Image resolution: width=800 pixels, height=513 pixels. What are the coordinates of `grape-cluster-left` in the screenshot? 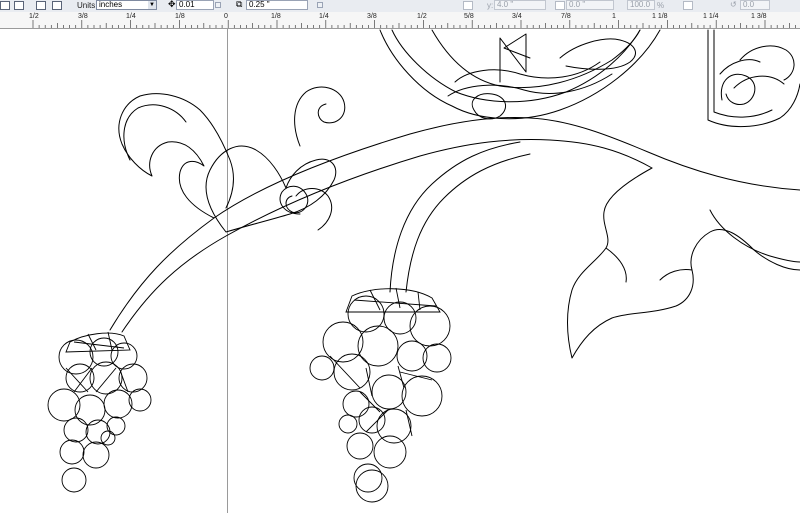 It's located at (99, 412).